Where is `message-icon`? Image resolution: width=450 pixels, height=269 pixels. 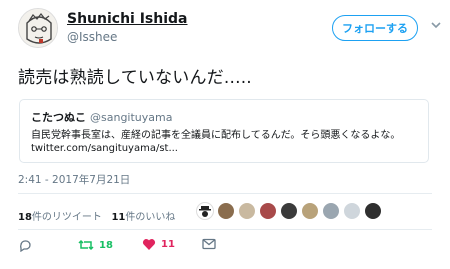
message-icon is located at coordinates (209, 244).